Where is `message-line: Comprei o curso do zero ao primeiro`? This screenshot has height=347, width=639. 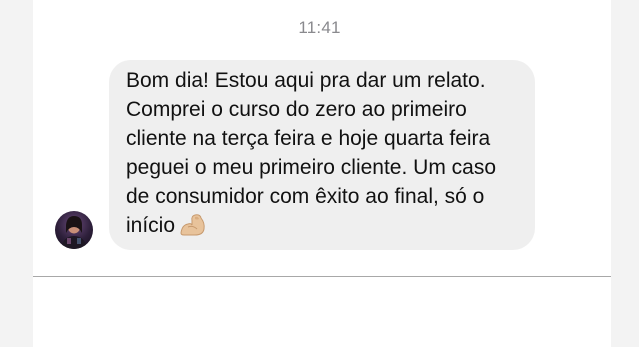 message-line: Comprei o curso do zero ao primeiro is located at coordinates (296, 109).